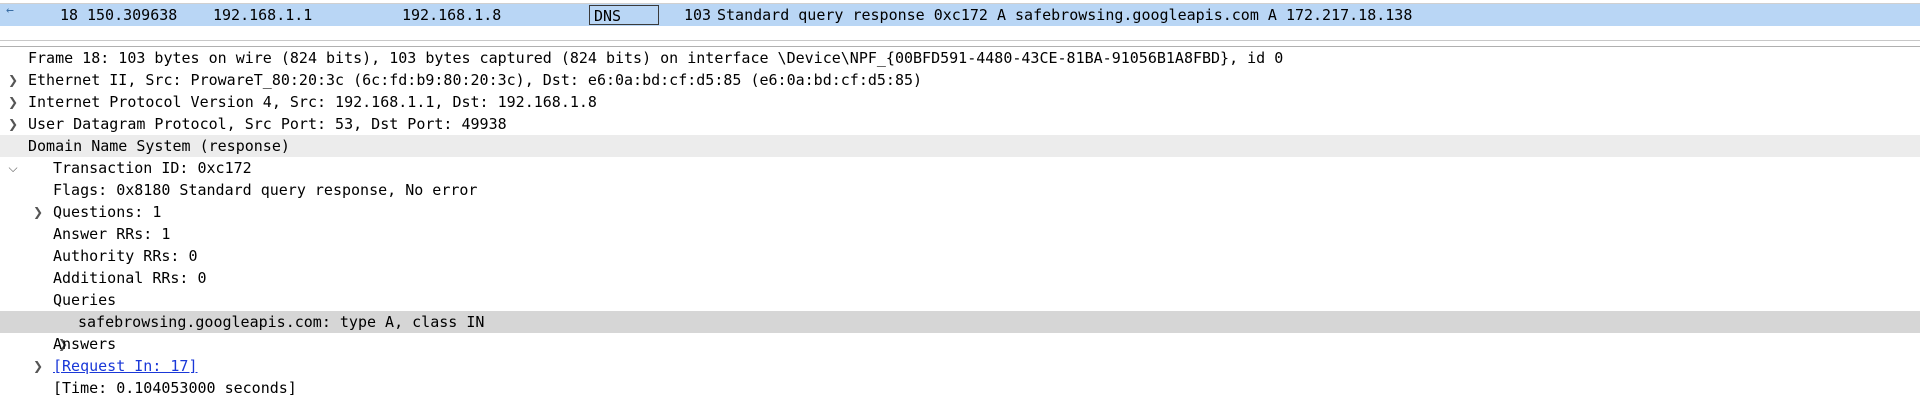 This screenshot has width=1920, height=412. I want to click on packet-source: 192.168.1.1, so click(263, 15).